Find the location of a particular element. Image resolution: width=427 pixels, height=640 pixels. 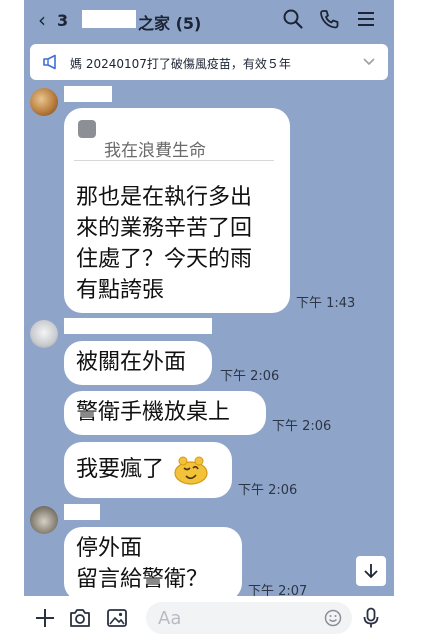

redacted-name is located at coordinates (109, 19).